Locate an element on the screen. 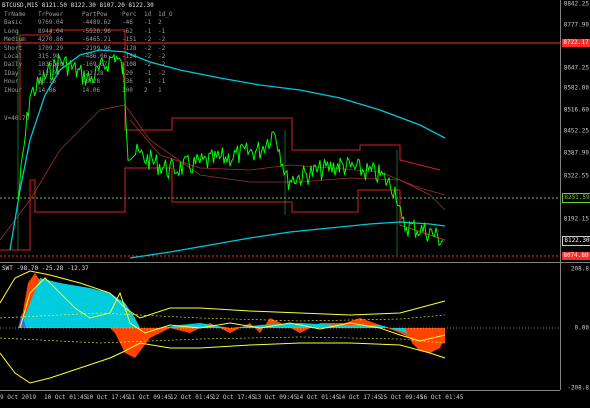  table-row: IHour 14.06 14.06 100 2 1 is located at coordinates (90, 91).